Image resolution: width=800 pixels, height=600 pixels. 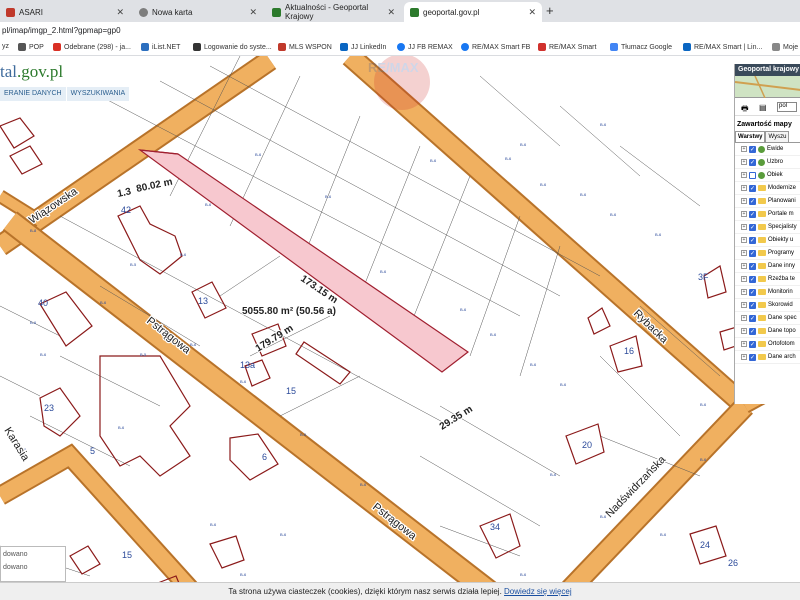 What do you see at coordinates (705, 545) in the screenshot?
I see `svg-text: 24` at bounding box center [705, 545].